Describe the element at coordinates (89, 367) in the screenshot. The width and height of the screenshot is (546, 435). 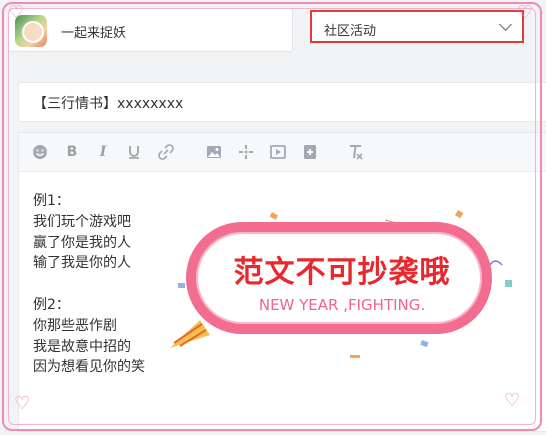
I see `content-line: 因为想看见你的笑` at that location.